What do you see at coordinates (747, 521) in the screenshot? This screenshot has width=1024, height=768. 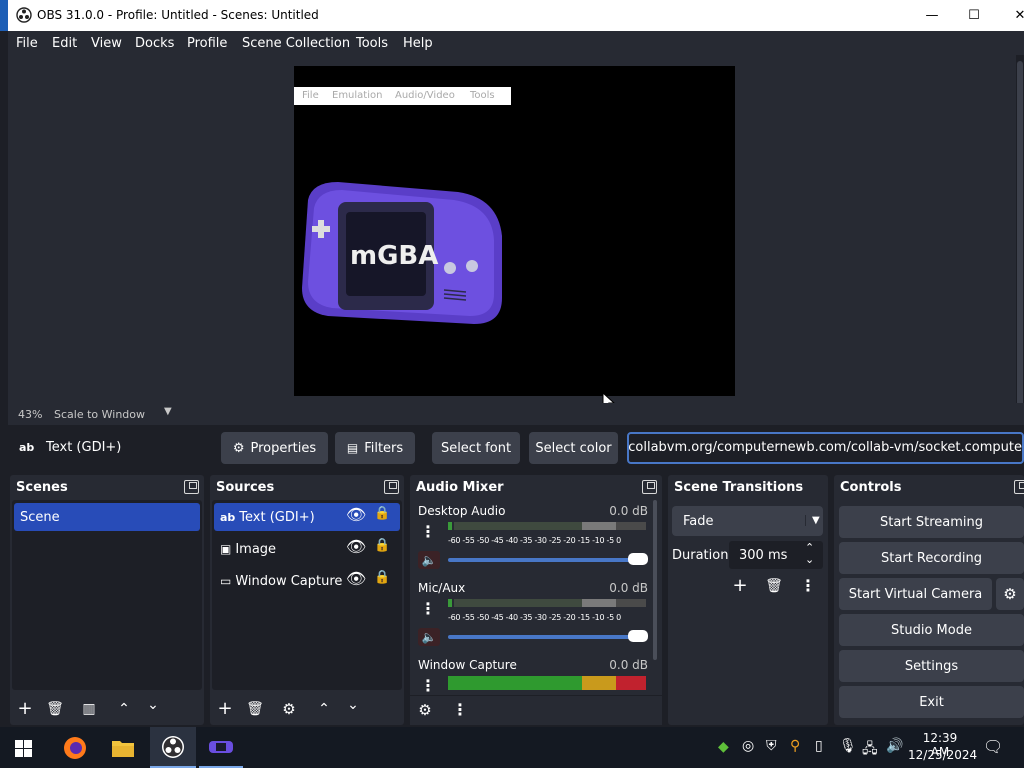 I see `transition-select: Fade ▼` at bounding box center [747, 521].